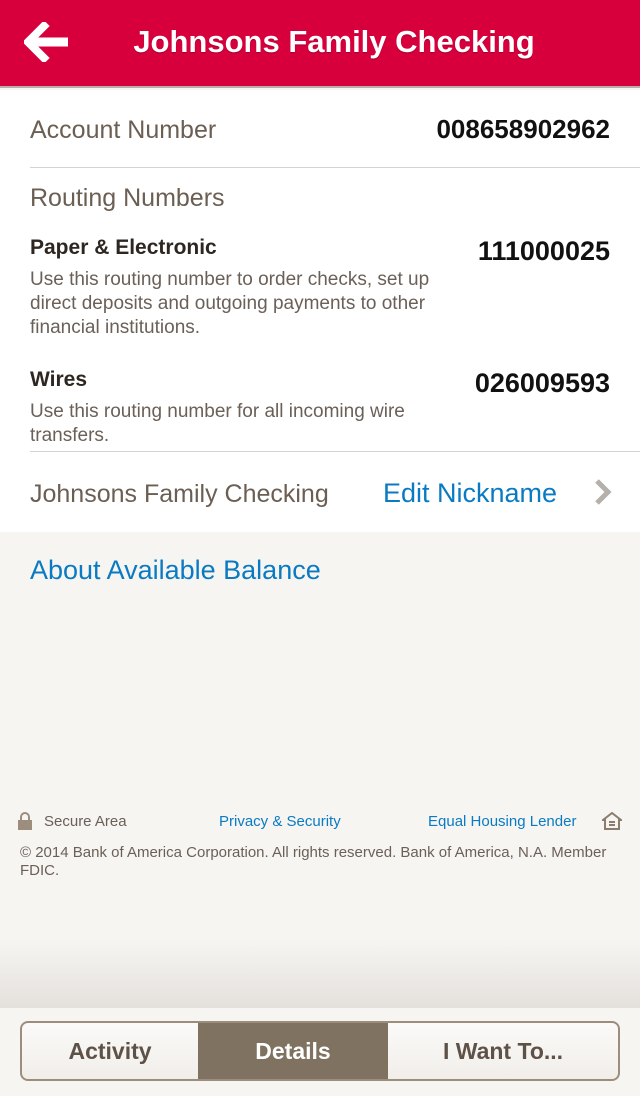 The width and height of the screenshot is (640, 1096). What do you see at coordinates (502, 821) in the screenshot?
I see `equal-housing-lender-link: Equal Housing Lender` at bounding box center [502, 821].